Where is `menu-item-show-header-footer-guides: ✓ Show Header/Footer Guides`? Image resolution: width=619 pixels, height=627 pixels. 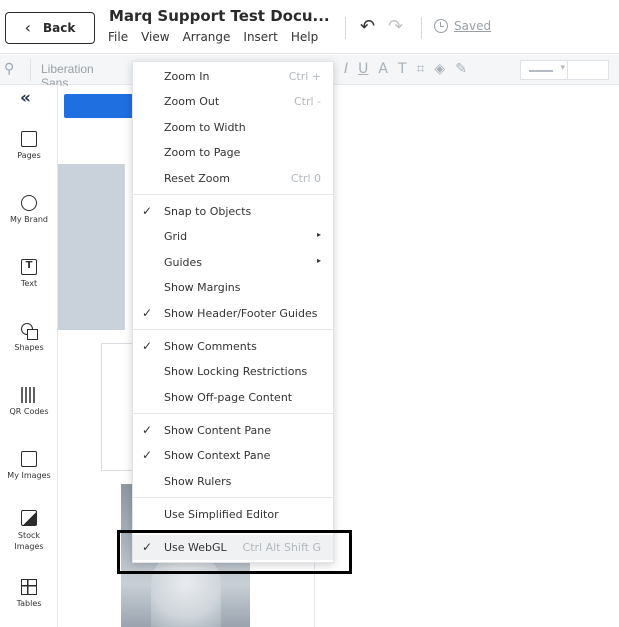 menu-item-show-header-footer-guides: ✓ Show Header/Footer Guides is located at coordinates (233, 313).